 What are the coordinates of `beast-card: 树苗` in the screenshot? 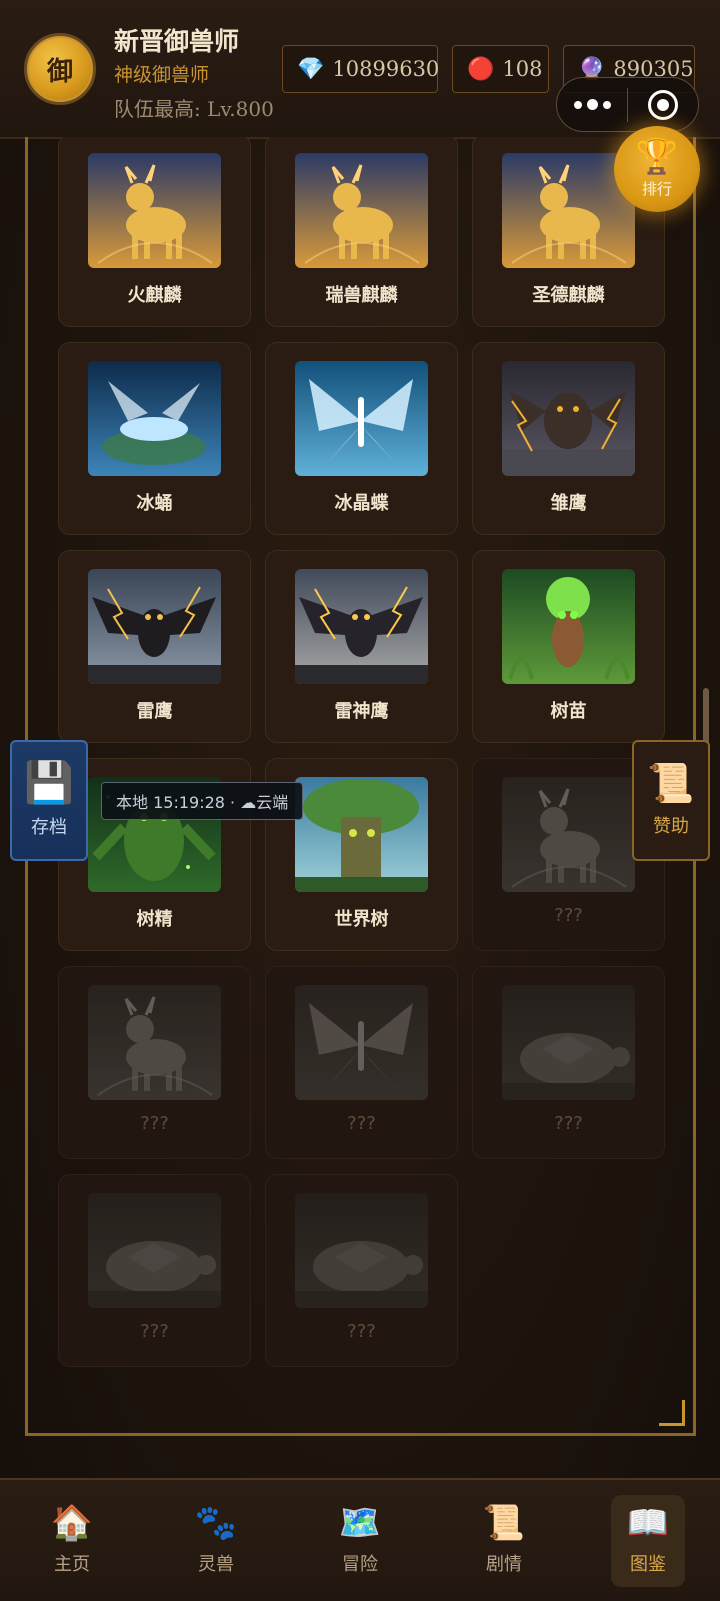 It's located at (568, 646).